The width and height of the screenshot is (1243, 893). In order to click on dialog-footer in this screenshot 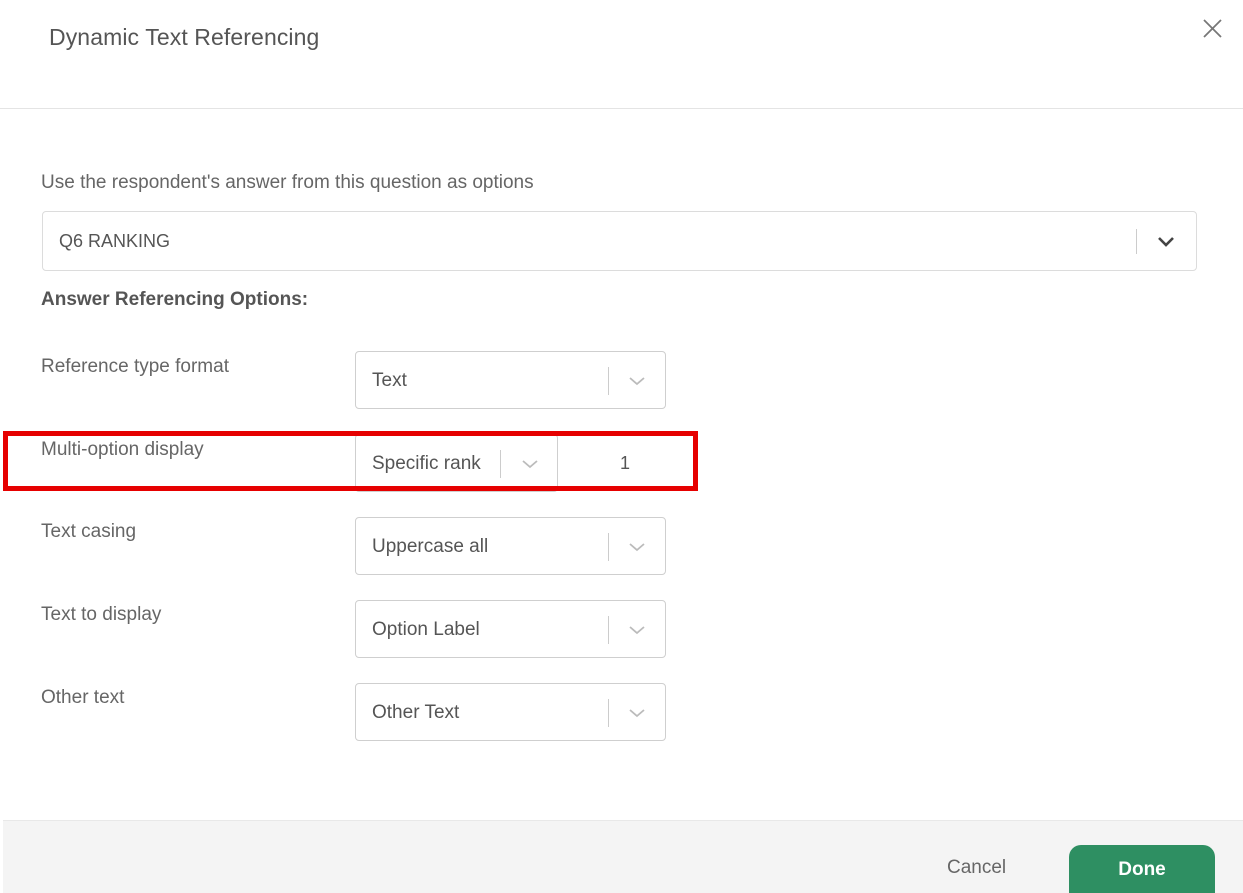, I will do `click(623, 856)`.